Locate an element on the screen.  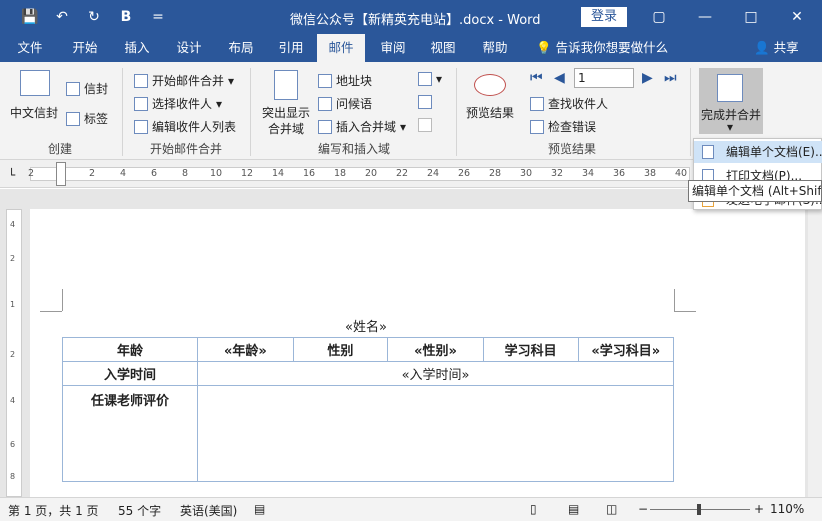
tab-review: 审阅 is located at coordinates (393, 48).